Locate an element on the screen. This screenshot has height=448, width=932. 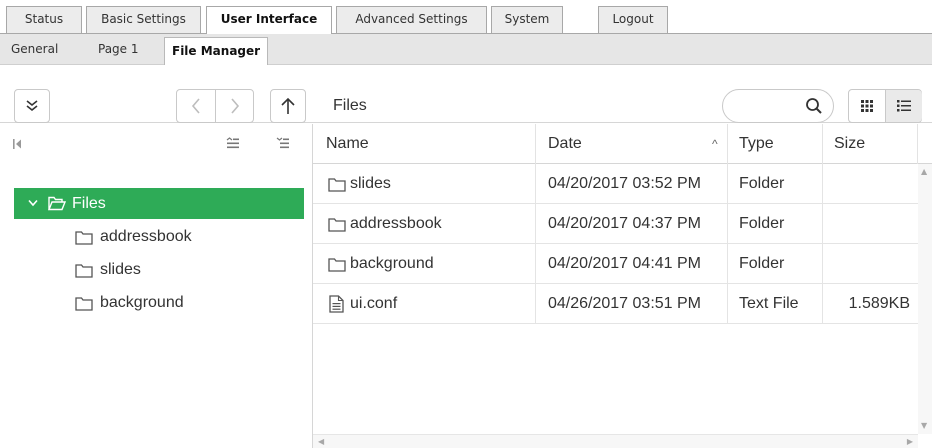
sort-ascending-icon: ^ is located at coordinates (715, 144).